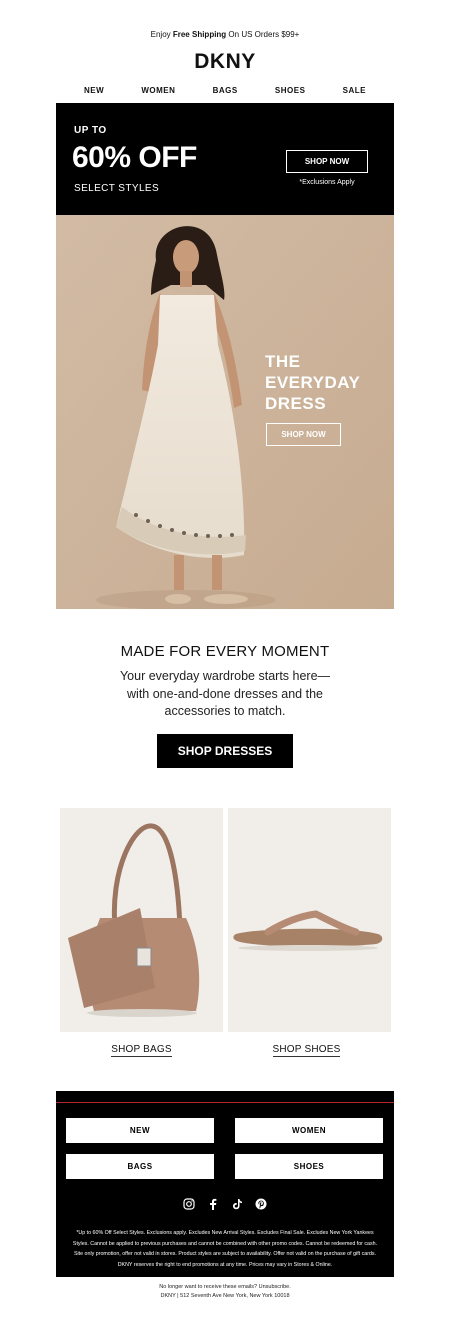 The image size is (450, 1324). I want to click on bag-image, so click(141, 920).